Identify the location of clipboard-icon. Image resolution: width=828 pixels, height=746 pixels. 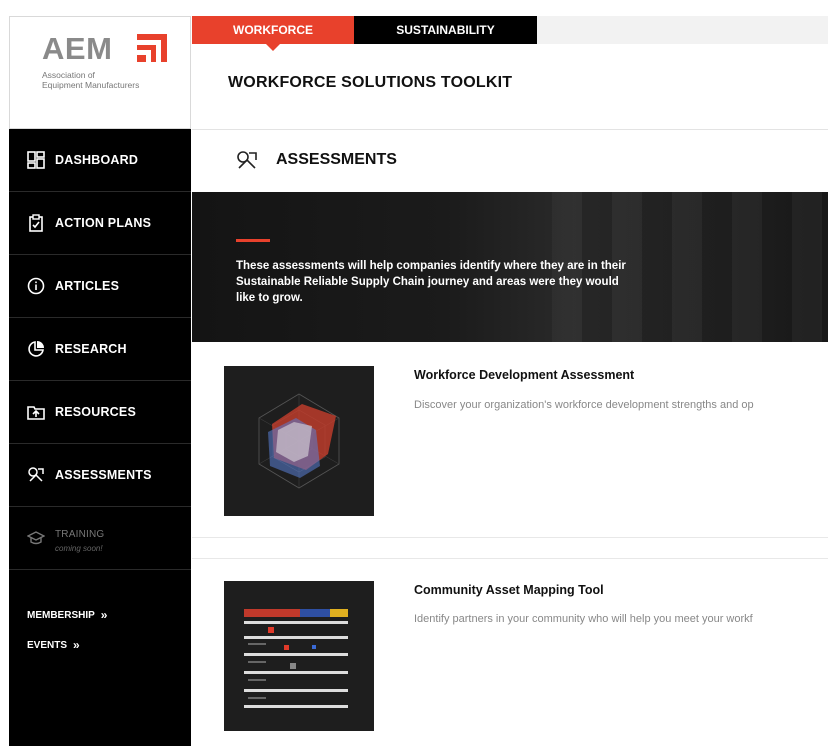
(36, 223).